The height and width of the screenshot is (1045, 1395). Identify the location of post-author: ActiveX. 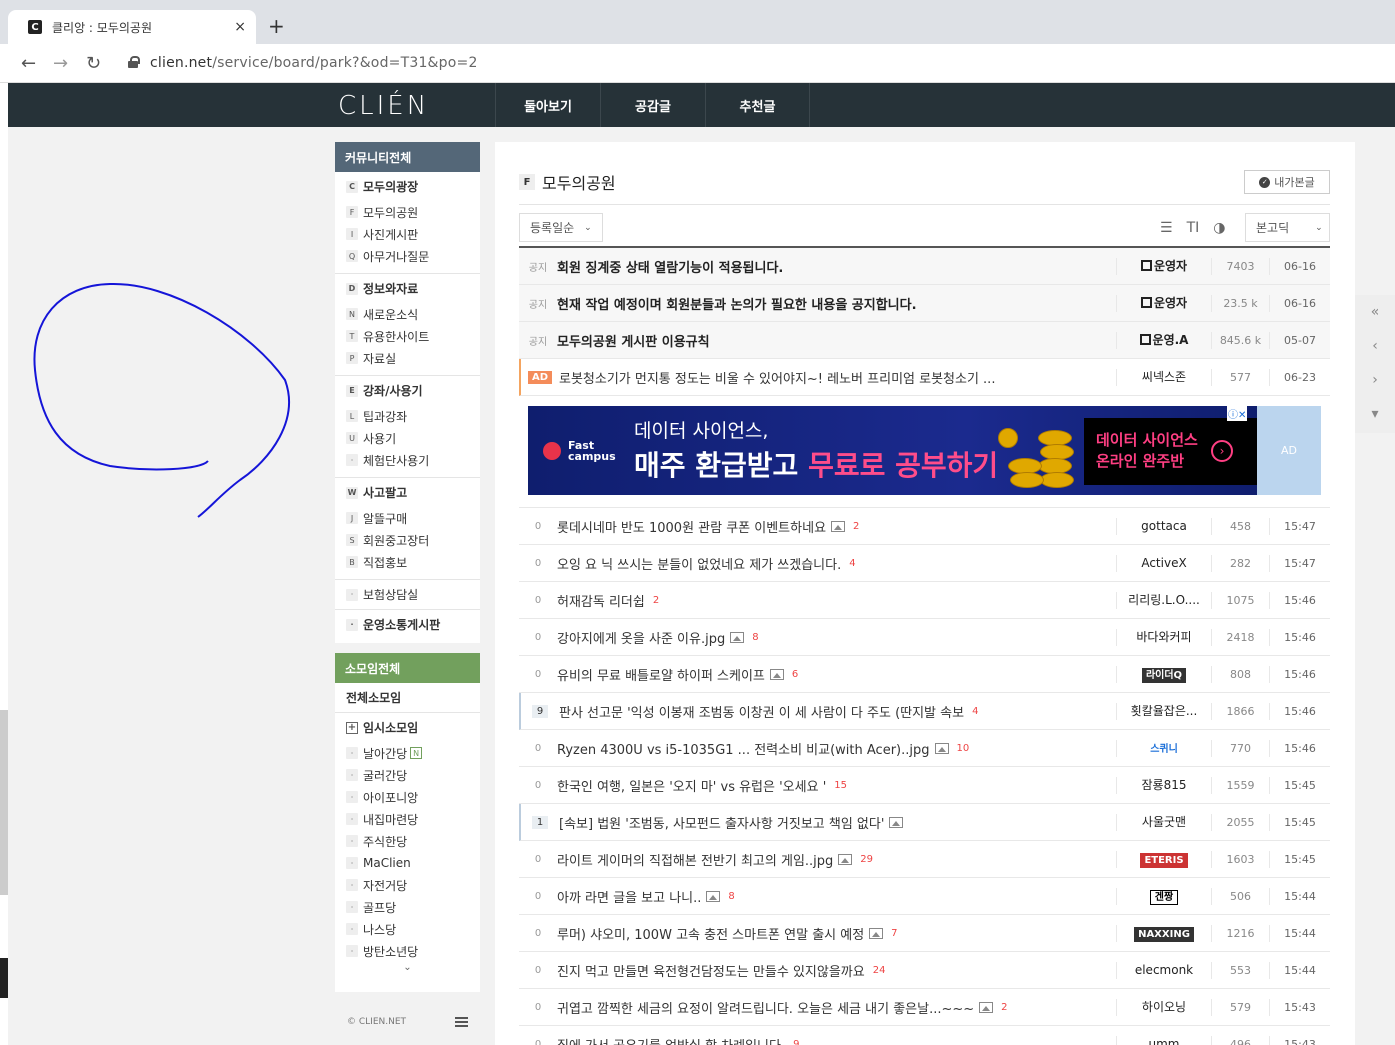
(1164, 563).